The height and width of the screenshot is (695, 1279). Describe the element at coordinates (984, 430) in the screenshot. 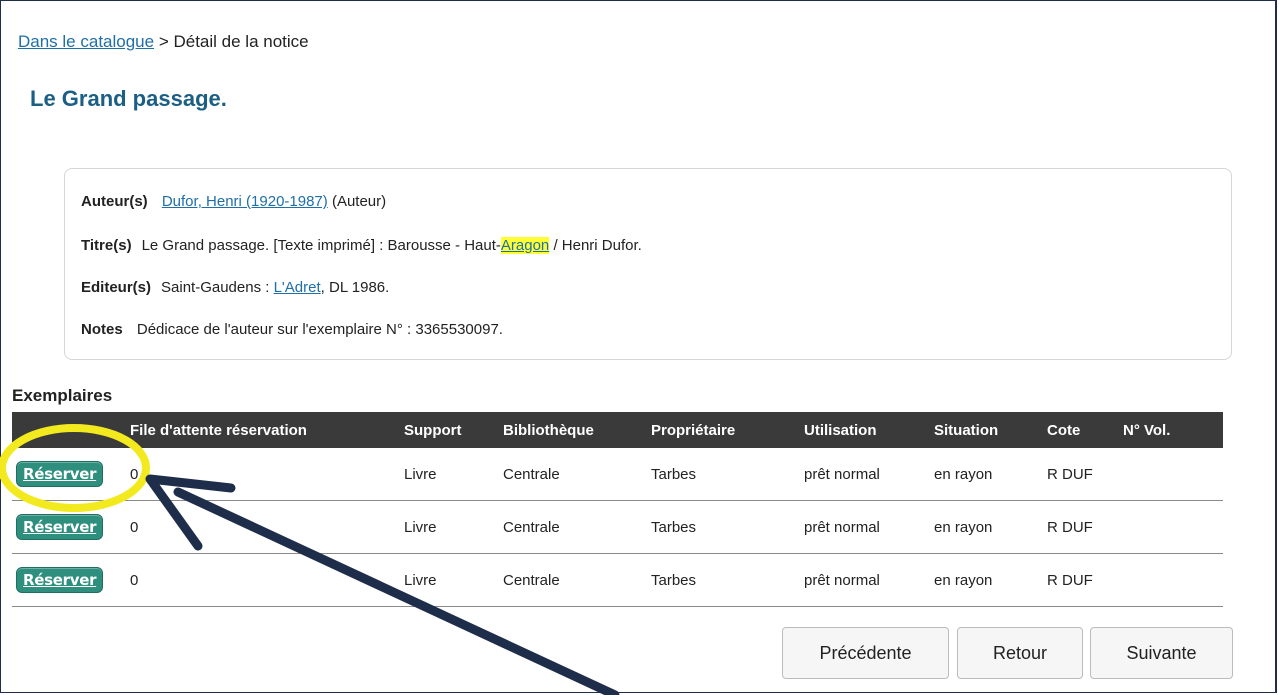

I see `column-header-location: Situation` at that location.